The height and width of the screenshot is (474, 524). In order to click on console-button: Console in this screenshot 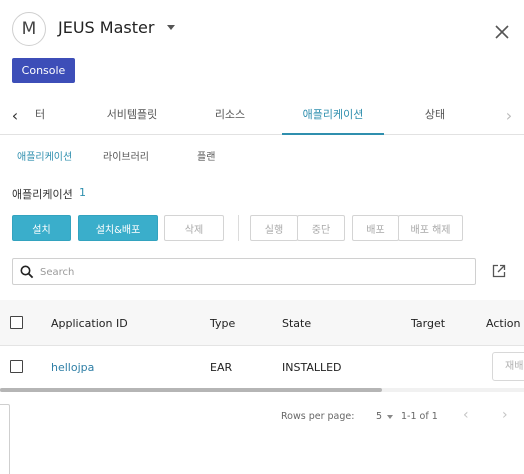, I will do `click(43, 70)`.